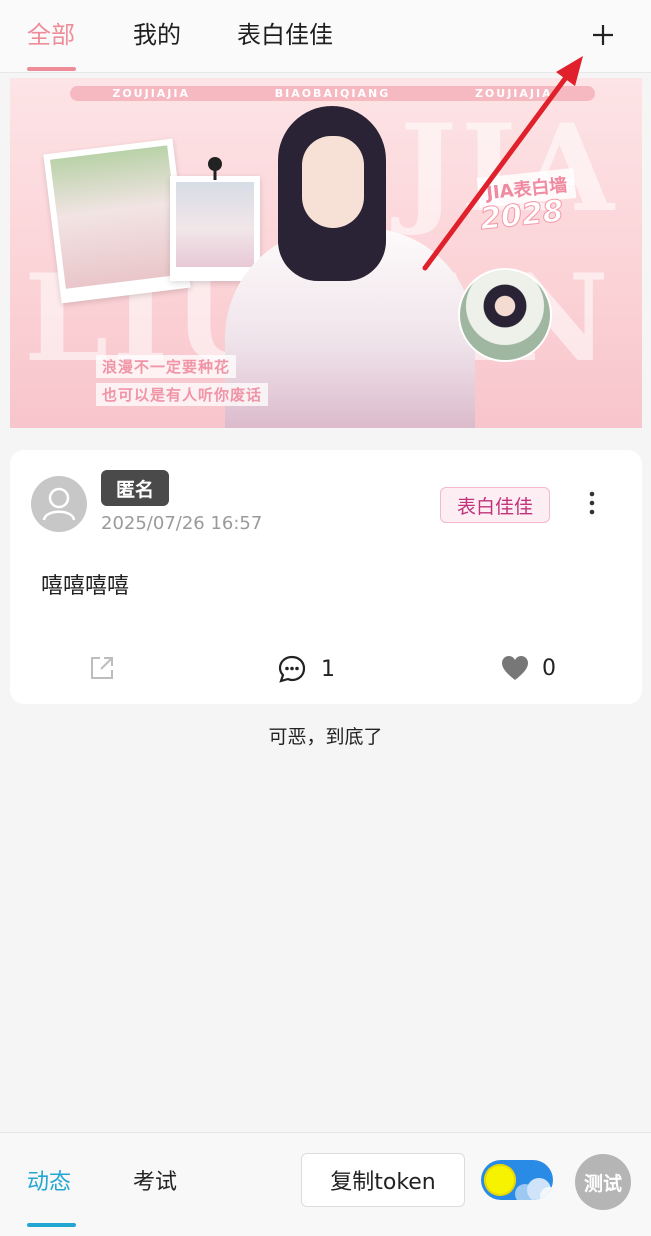 The image size is (651, 1236). I want to click on comment-icon, so click(292, 669).